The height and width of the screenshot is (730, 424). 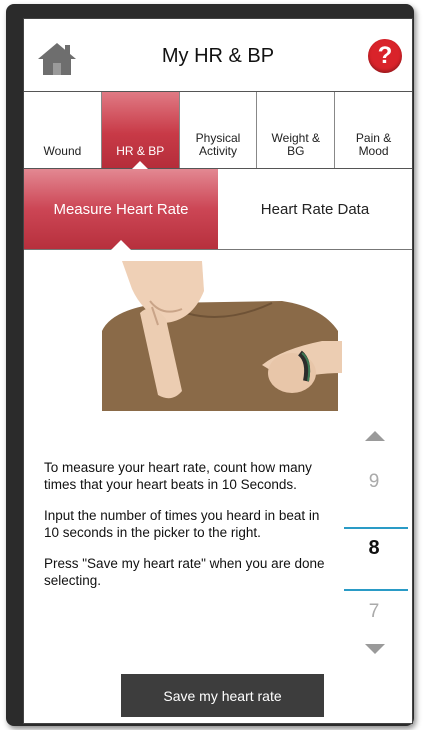 I want to click on subtab-heart-rate-data: Heart Rate Data, so click(x=315, y=209).